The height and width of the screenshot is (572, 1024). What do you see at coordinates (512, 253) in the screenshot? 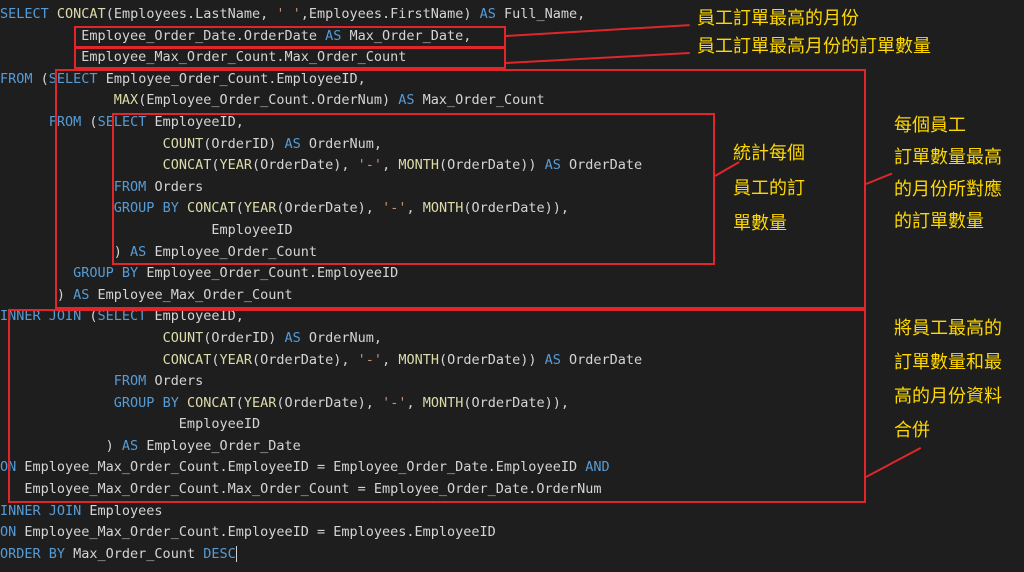
I see `code-line: ) AS Employee_Order_Count` at bounding box center [512, 253].